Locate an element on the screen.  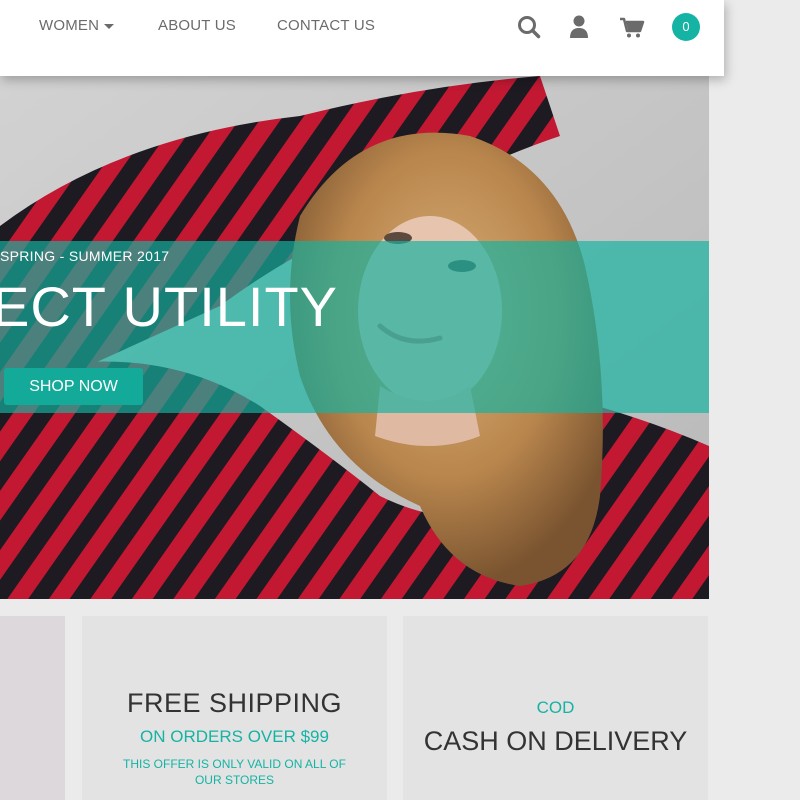
cod-card: COD CASH ON DELIVERY is located at coordinates (555, 708).